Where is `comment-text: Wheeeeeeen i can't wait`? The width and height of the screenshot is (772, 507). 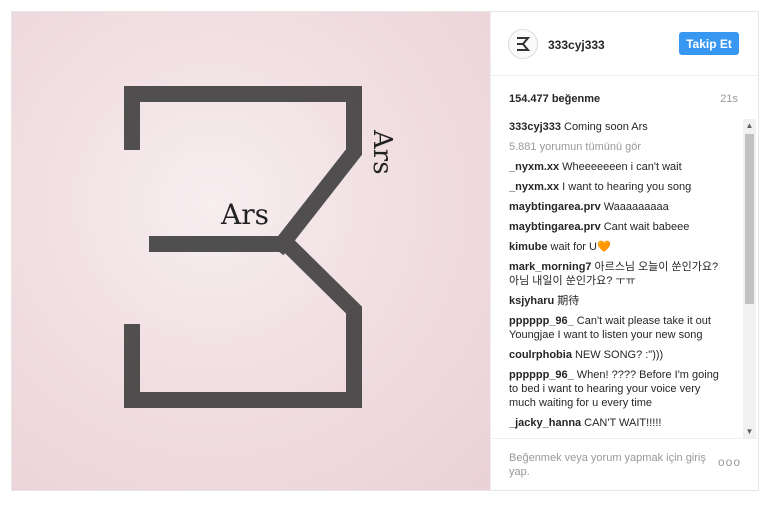
comment-text: Wheeeeeeen i can't wait is located at coordinates (622, 167).